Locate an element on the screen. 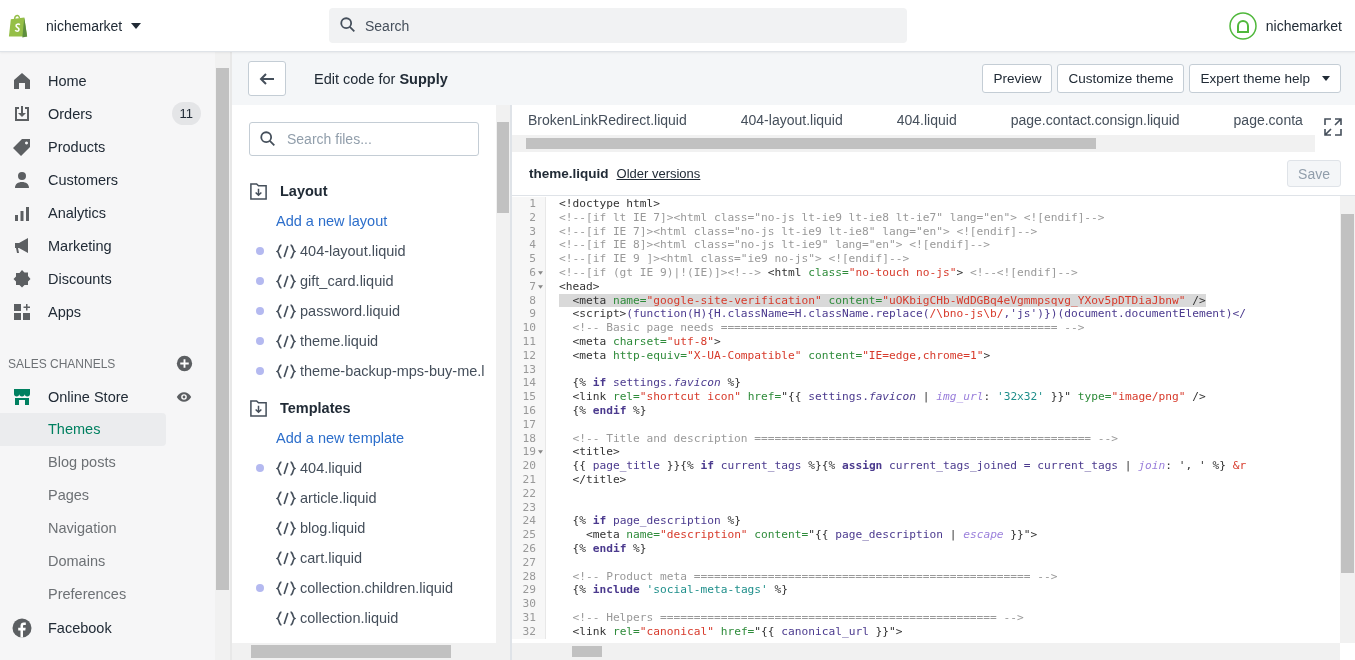 The width and height of the screenshot is (1355, 660). nav-item: Customers is located at coordinates (107, 179).